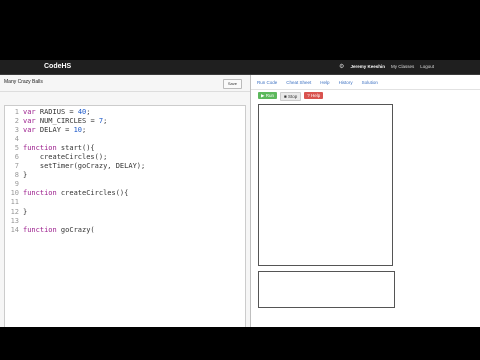 This screenshot has width=480, height=360. What do you see at coordinates (16, 175) in the screenshot?
I see `line-number: 8` at bounding box center [16, 175].